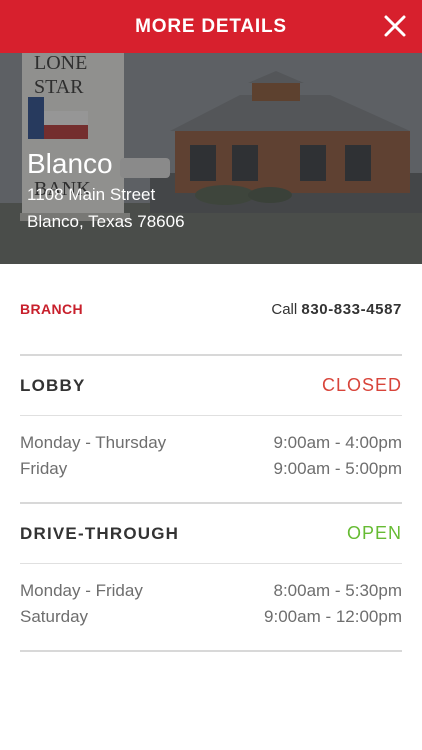 This screenshot has height=750, width=422. Describe the element at coordinates (333, 616) in the screenshot. I see `hours-time: 9:00am - 12:00pm` at that location.